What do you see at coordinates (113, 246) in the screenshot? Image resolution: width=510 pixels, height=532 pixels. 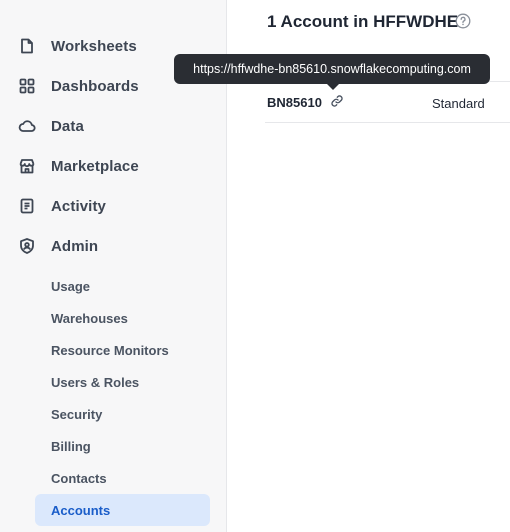 I see `sidebar-item-admin: Admin` at bounding box center [113, 246].